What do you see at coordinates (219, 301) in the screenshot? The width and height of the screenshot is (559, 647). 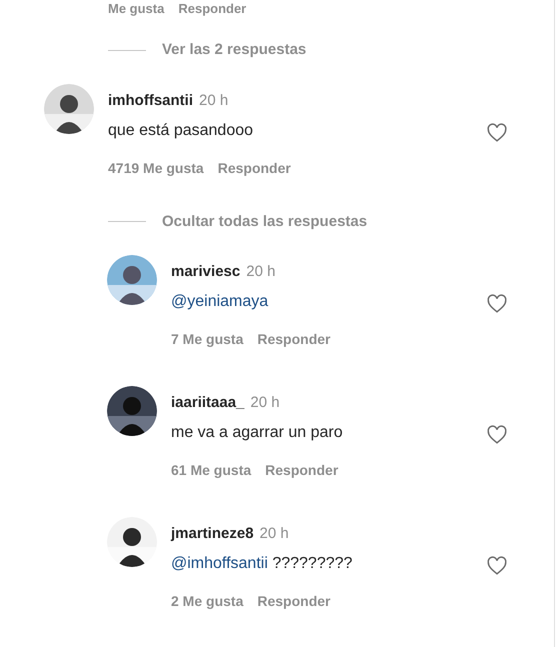 I see `mention-link: @yeiniamaya` at bounding box center [219, 301].